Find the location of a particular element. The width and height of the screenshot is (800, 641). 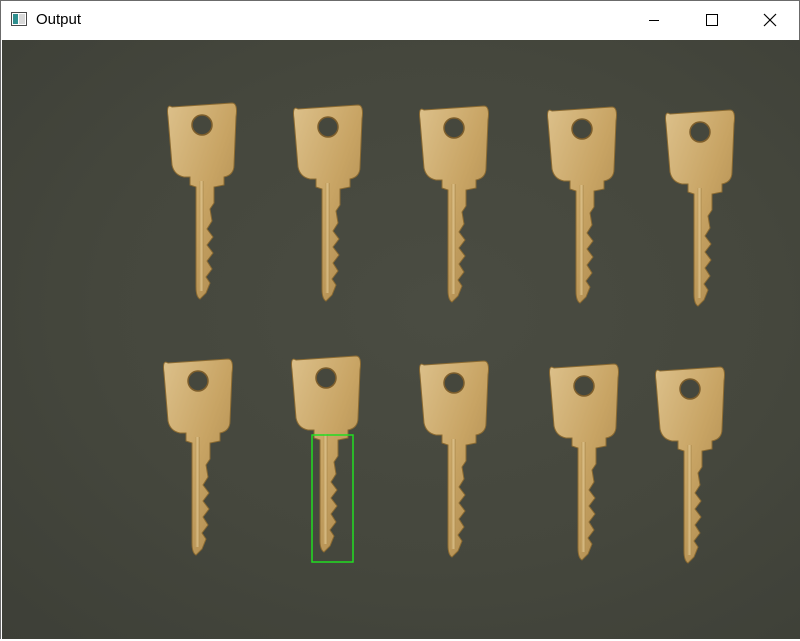

minimize-button is located at coordinates (654, 20).